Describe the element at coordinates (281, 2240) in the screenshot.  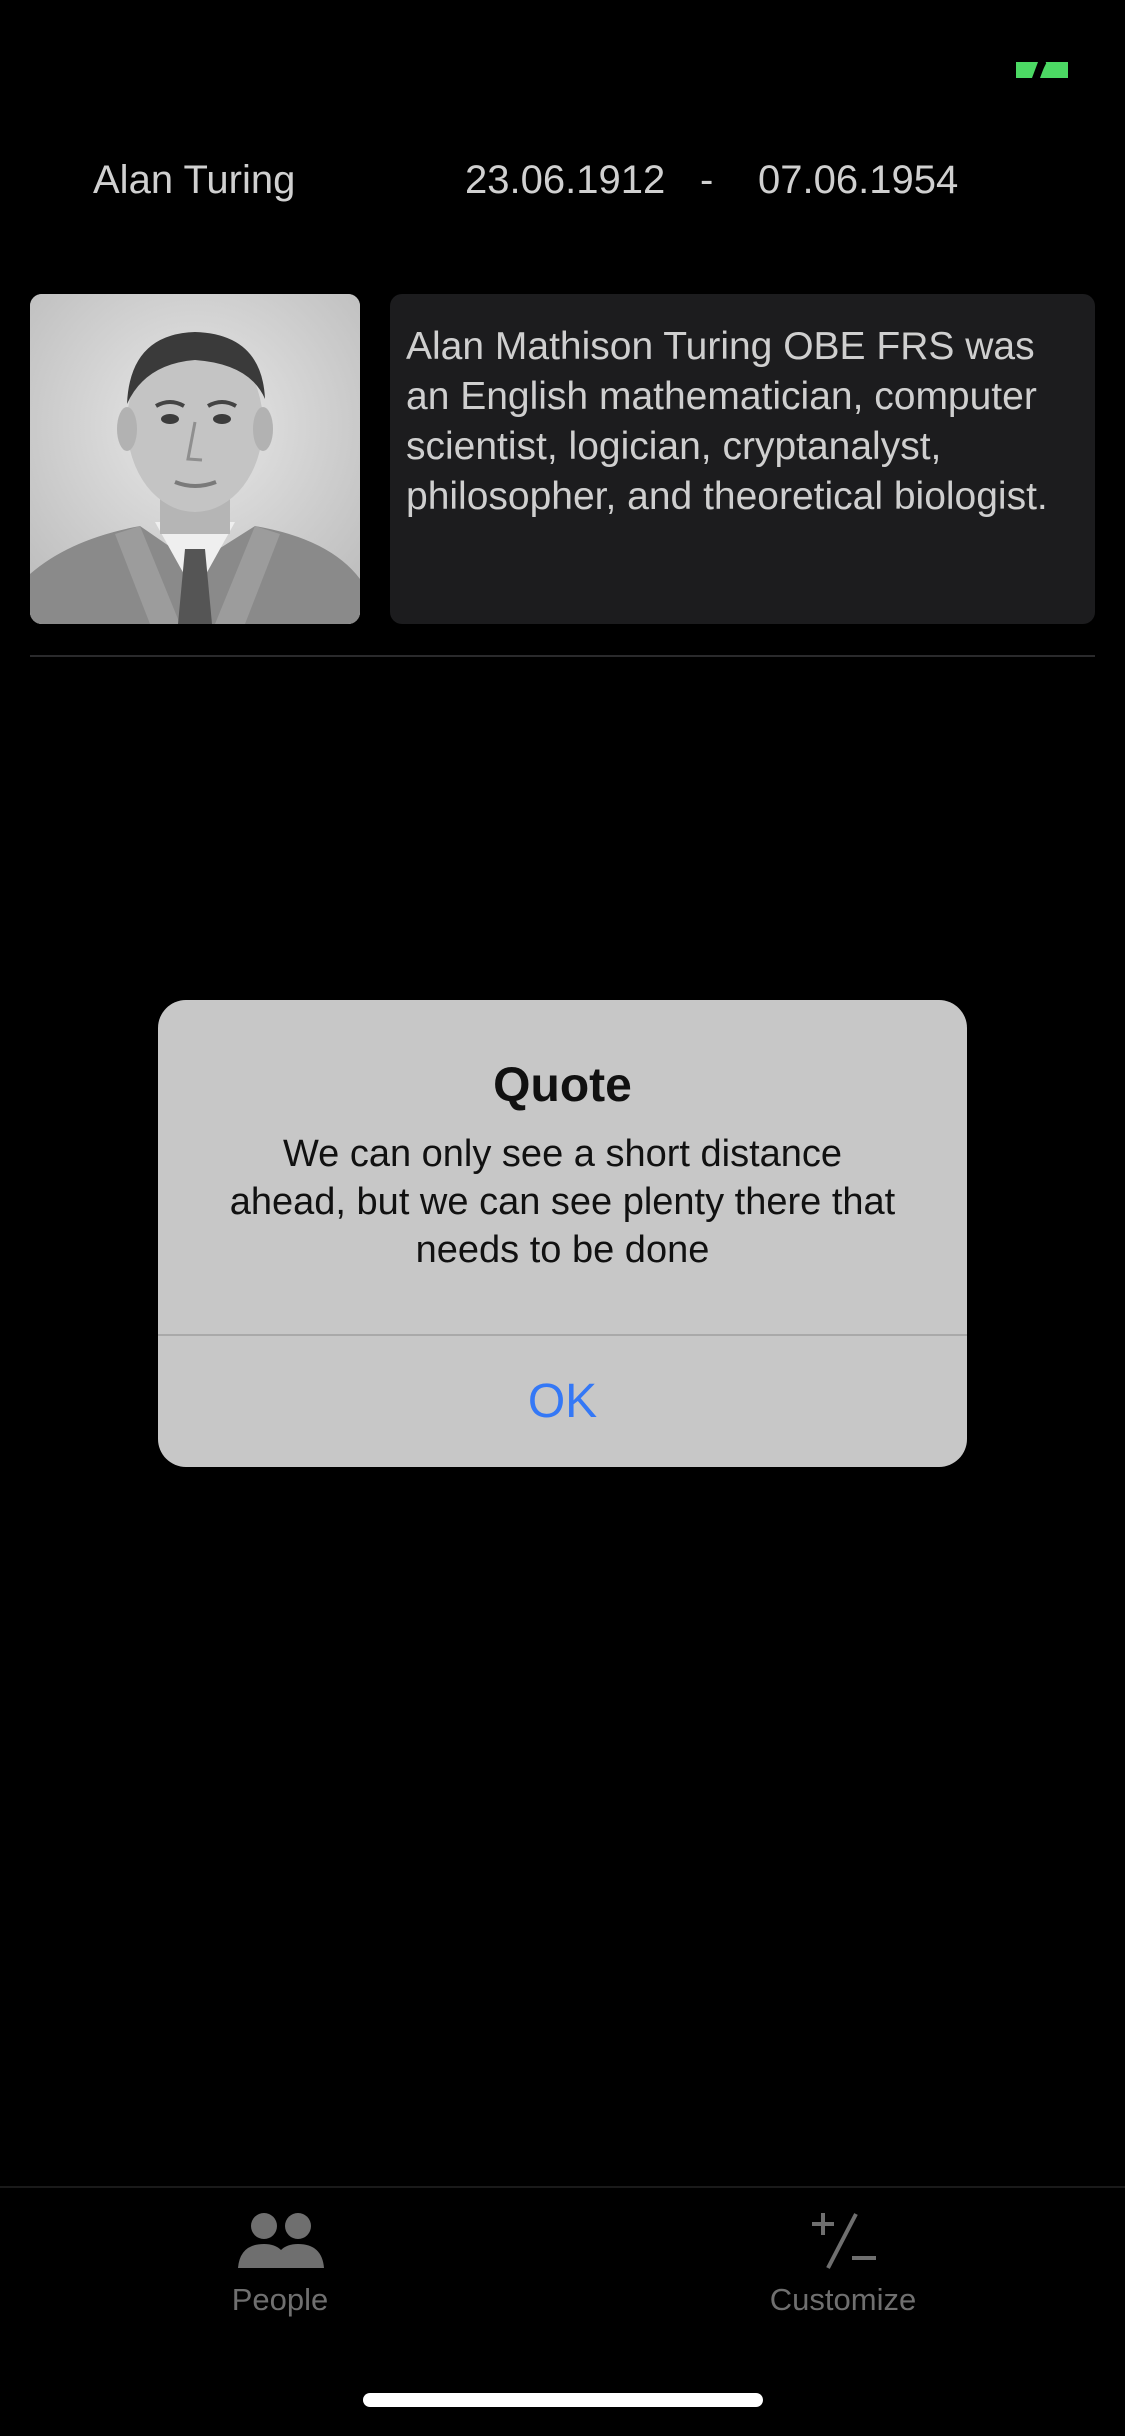
I see `people-icon` at that location.